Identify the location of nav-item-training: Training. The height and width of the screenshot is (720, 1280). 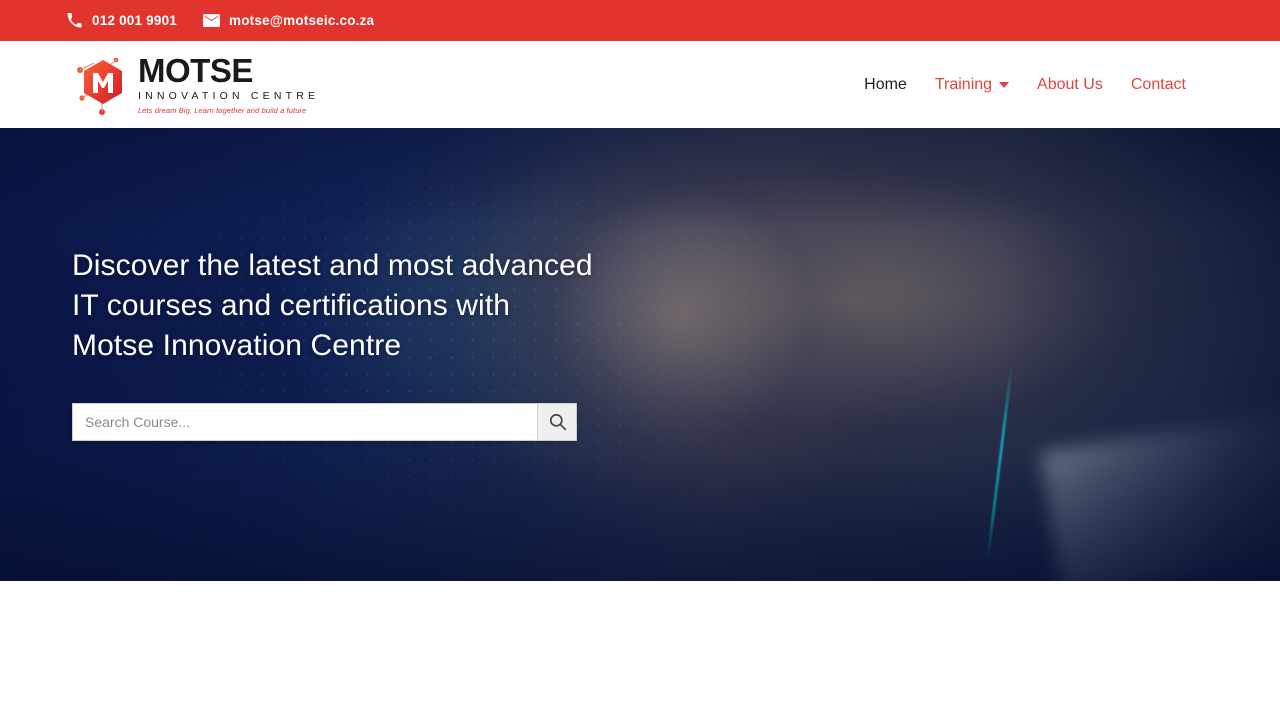
(972, 84).